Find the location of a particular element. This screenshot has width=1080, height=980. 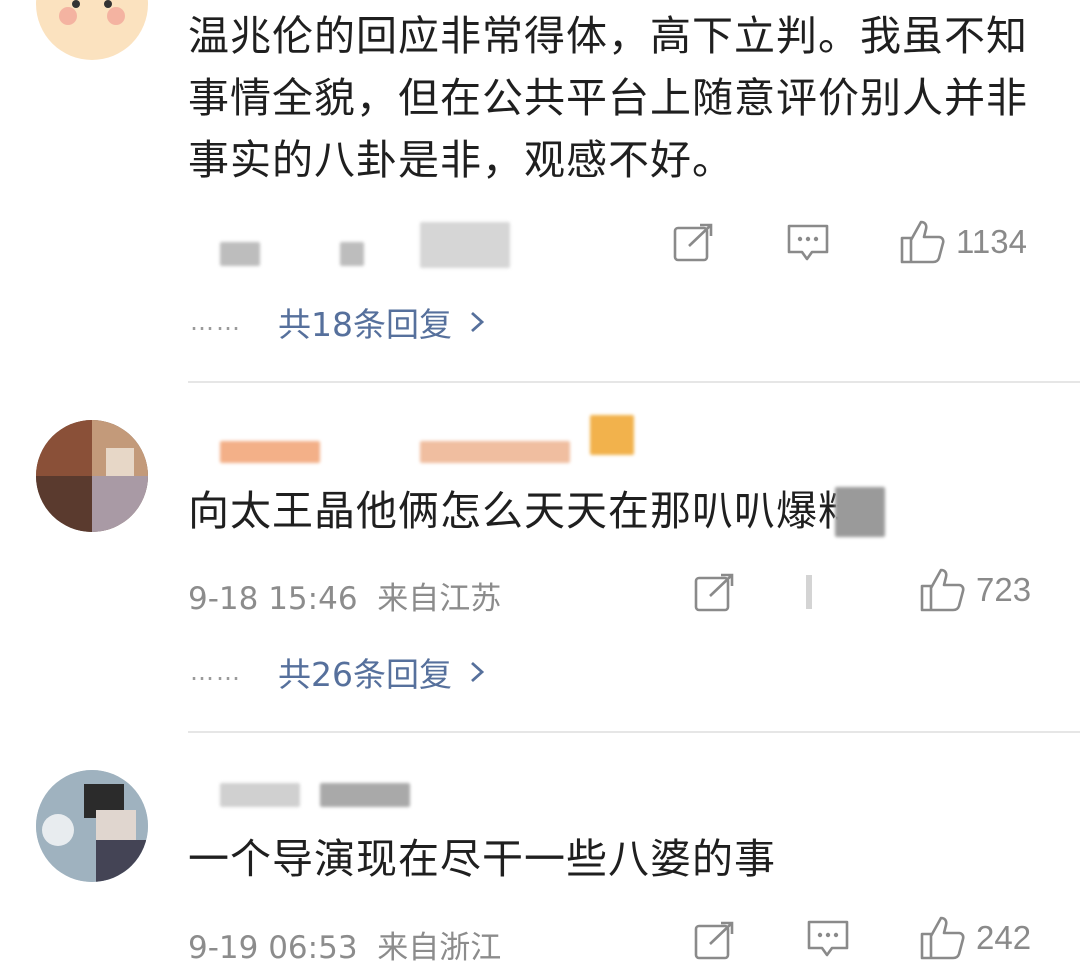

replies-label: 共18条回复 is located at coordinates (365, 324).